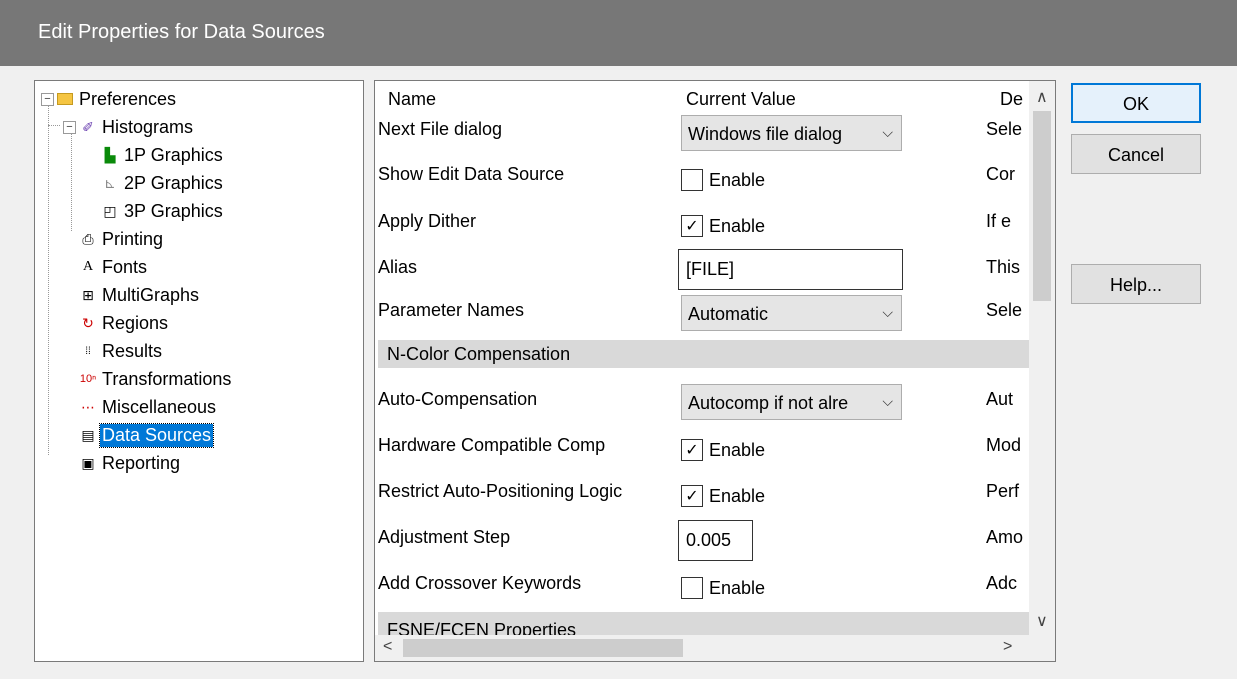 This screenshot has width=1237, height=679. I want to click on scroll-up-arrow-icon: ∧, so click(1042, 97).